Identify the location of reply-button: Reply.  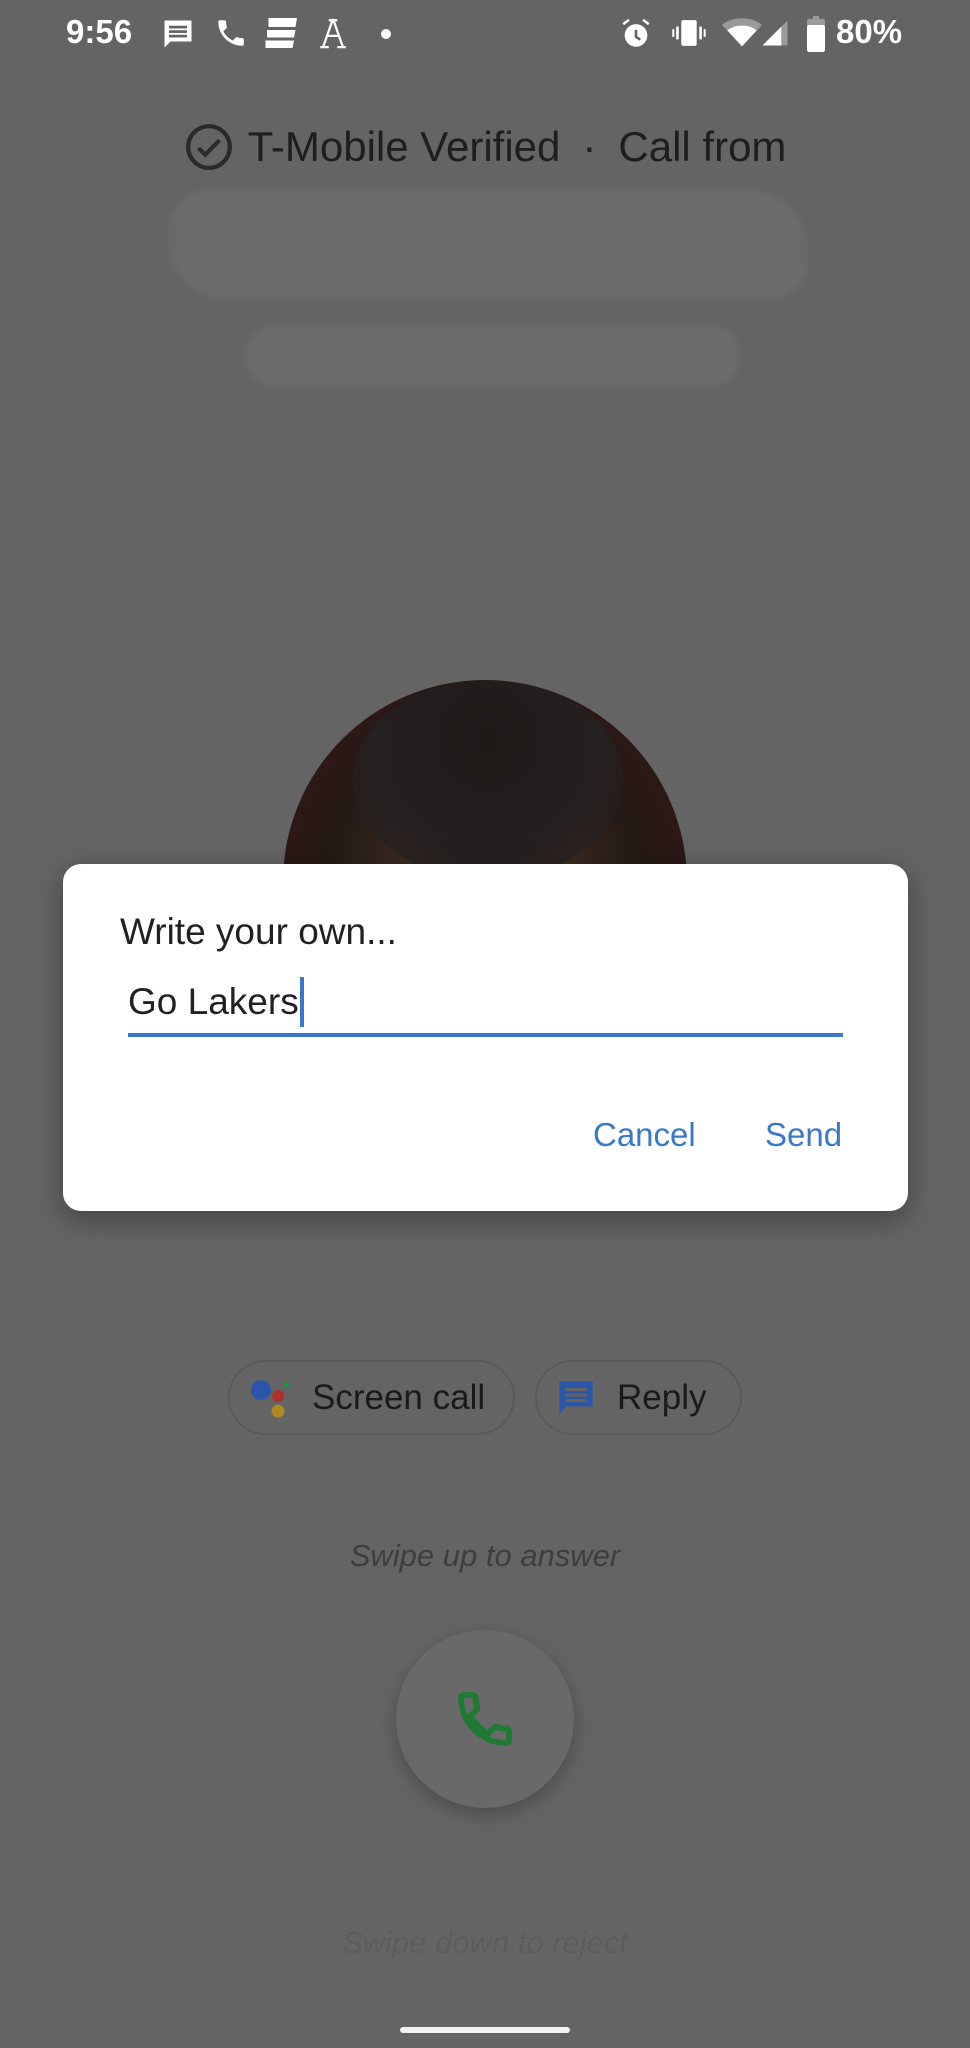
(638, 1397).